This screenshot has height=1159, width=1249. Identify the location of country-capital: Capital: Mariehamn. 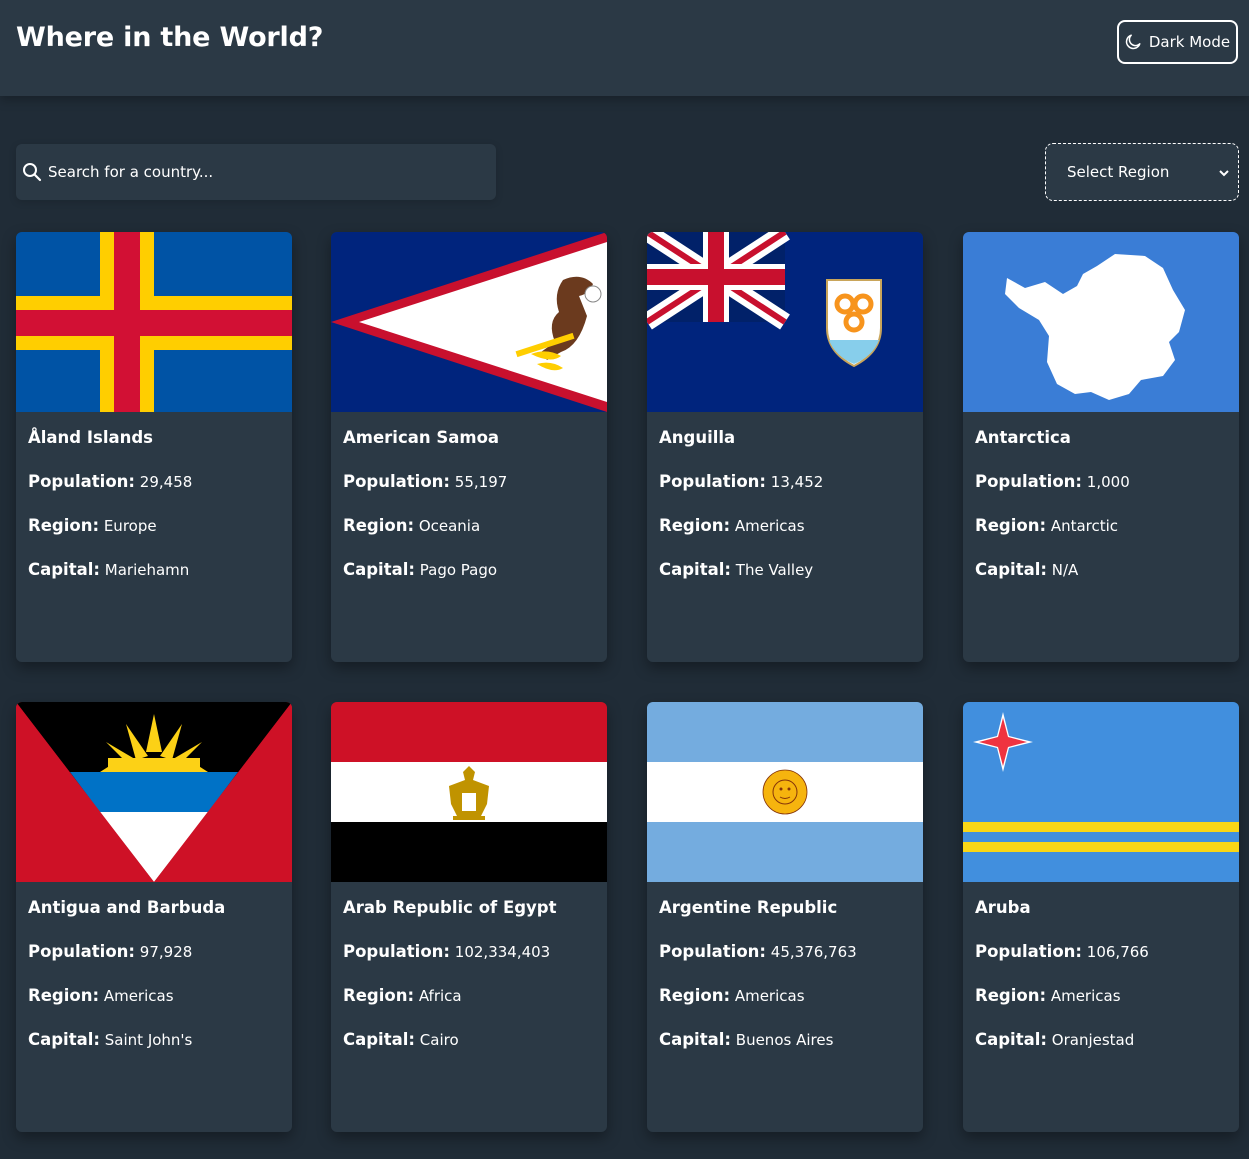
(109, 569).